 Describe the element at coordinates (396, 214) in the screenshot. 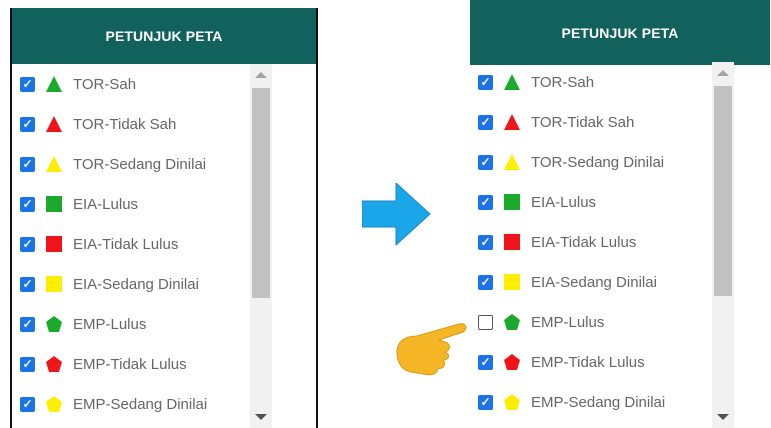

I see `right-arrow-icon` at that location.